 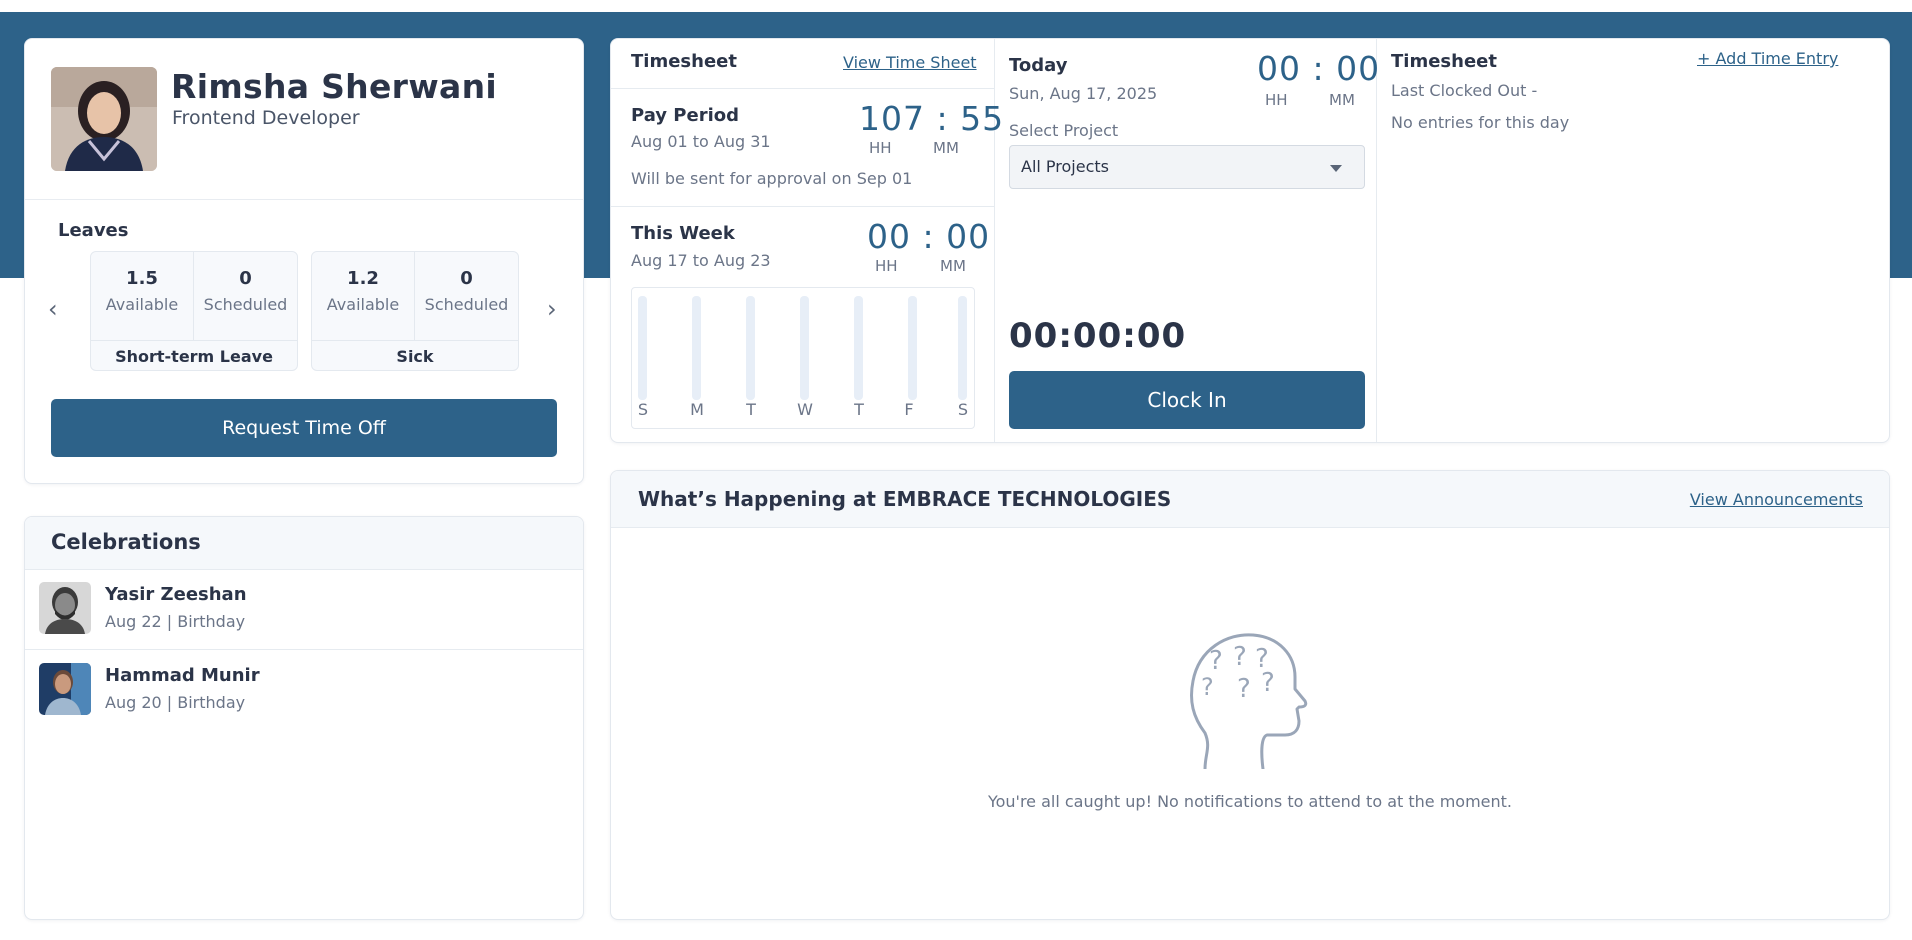 I want to click on pay-period-hours: 107 : 55, so click(x=932, y=118).